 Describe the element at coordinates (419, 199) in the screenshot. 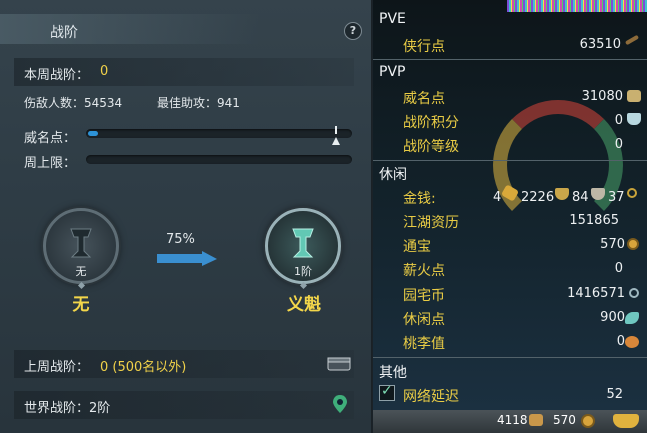

I see `money-label: 金钱:` at that location.